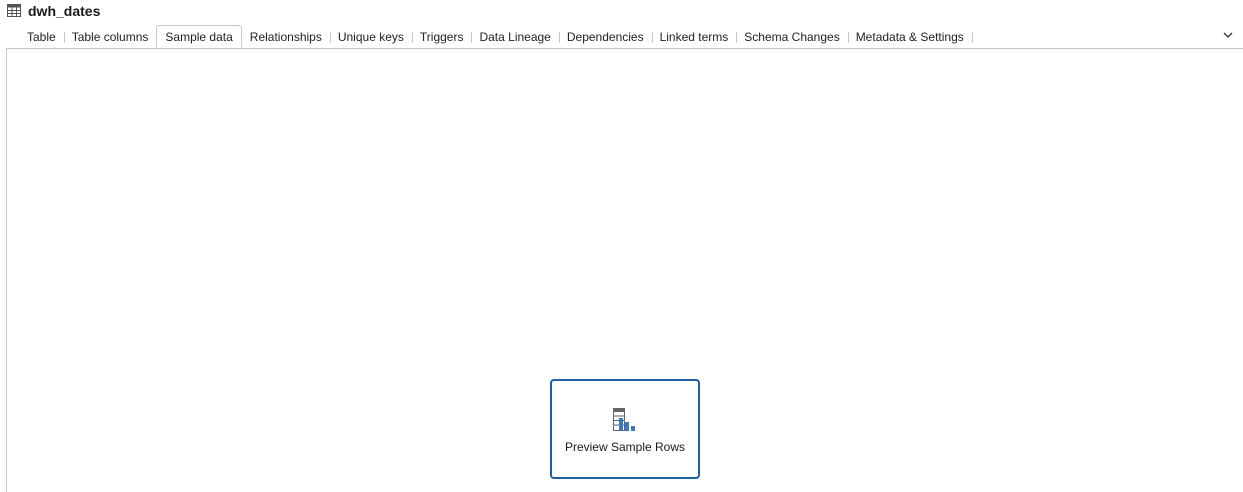  What do you see at coordinates (791, 37) in the screenshot?
I see `tab-schema-changes: Schema Changes` at bounding box center [791, 37].